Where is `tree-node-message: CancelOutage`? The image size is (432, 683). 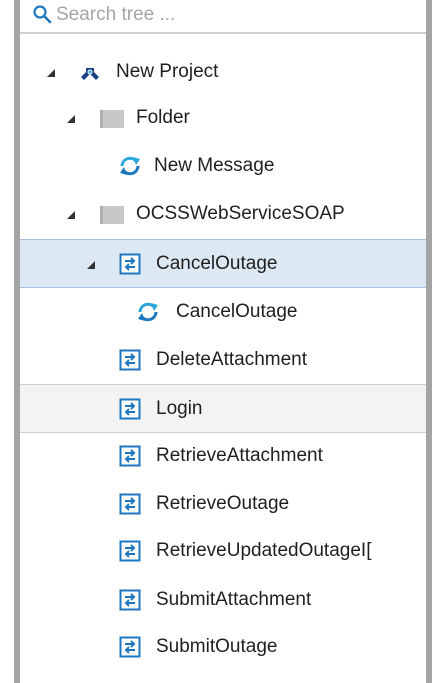
tree-node-message: CancelOutage is located at coordinates (223, 312).